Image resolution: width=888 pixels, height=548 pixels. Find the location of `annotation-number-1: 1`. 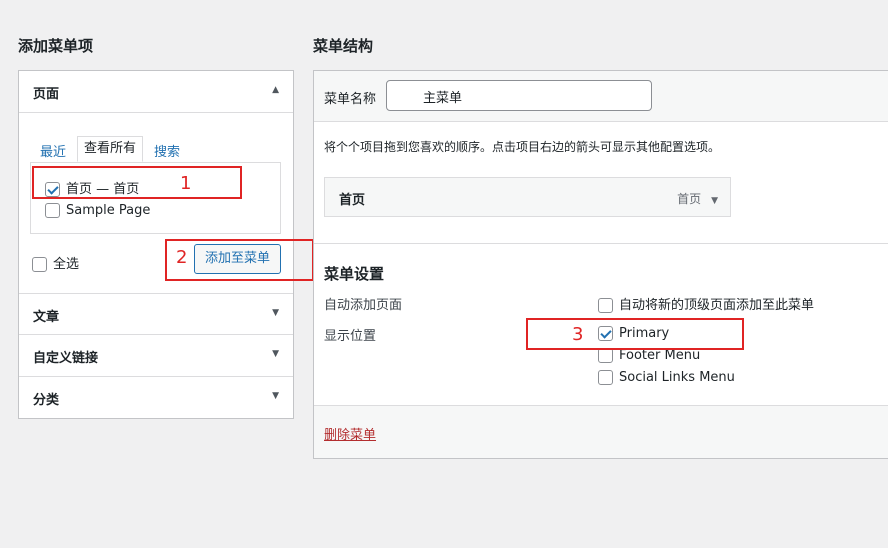

annotation-number-1: 1 is located at coordinates (186, 183).